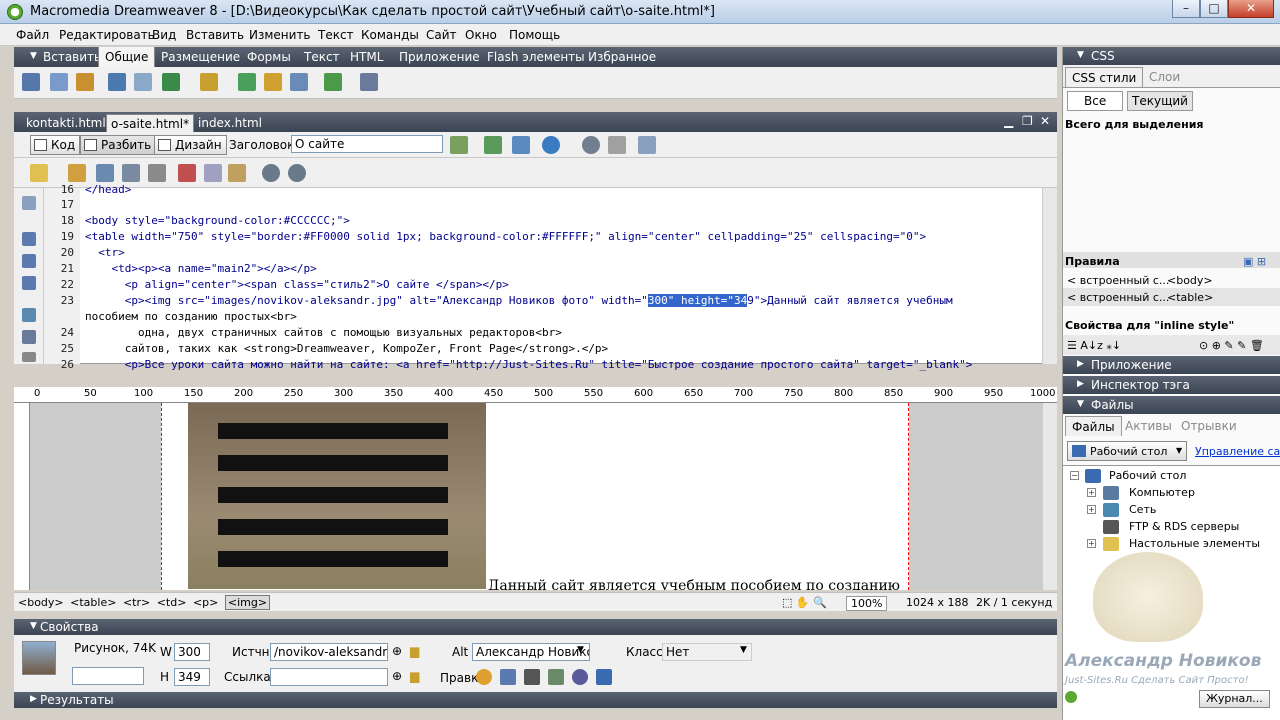 The height and width of the screenshot is (720, 1280). I want to click on tag-img: <img>, so click(247, 602).